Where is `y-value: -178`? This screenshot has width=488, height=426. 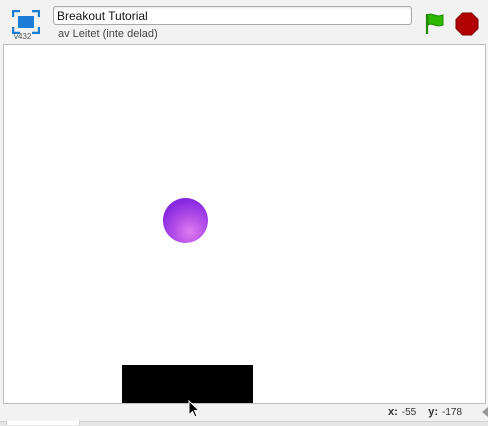
y-value: -178 is located at coordinates (452, 412).